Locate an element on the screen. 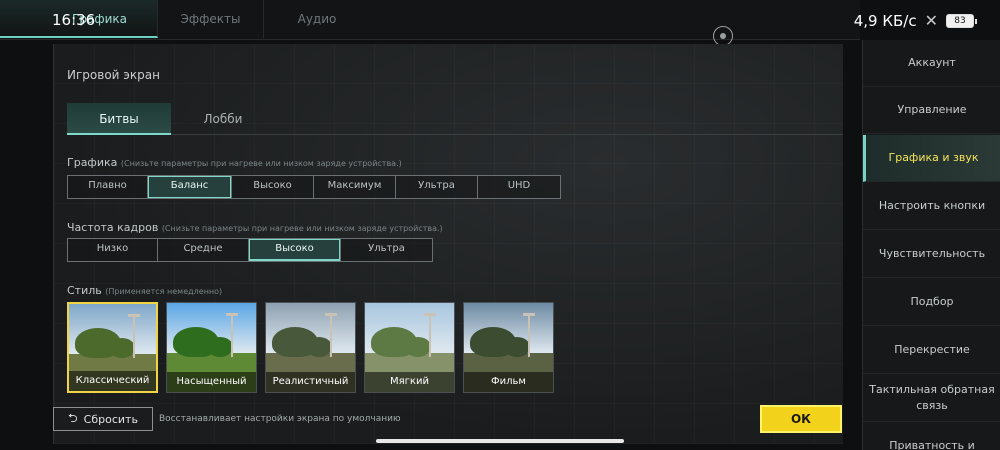 The width and height of the screenshot is (1000, 450). sidebar-item-privacy: Приватность и is located at coordinates (931, 436).